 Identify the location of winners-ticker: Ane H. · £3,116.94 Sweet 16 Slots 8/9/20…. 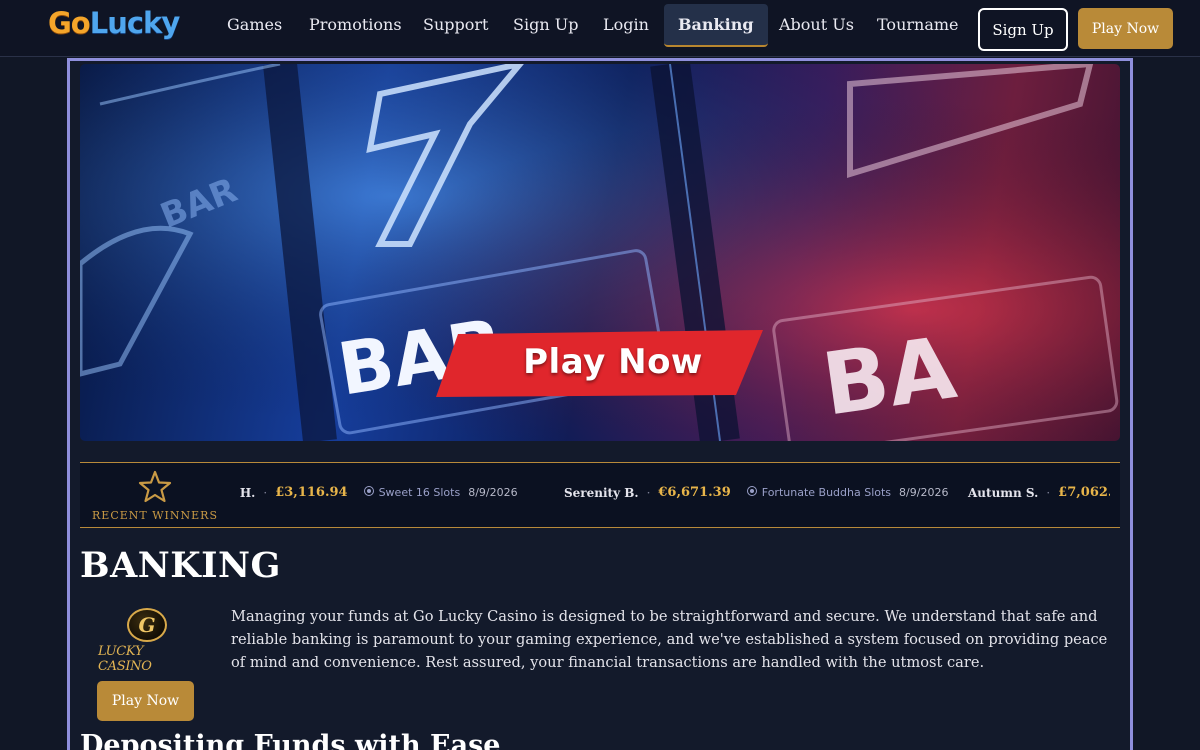
(675, 495).